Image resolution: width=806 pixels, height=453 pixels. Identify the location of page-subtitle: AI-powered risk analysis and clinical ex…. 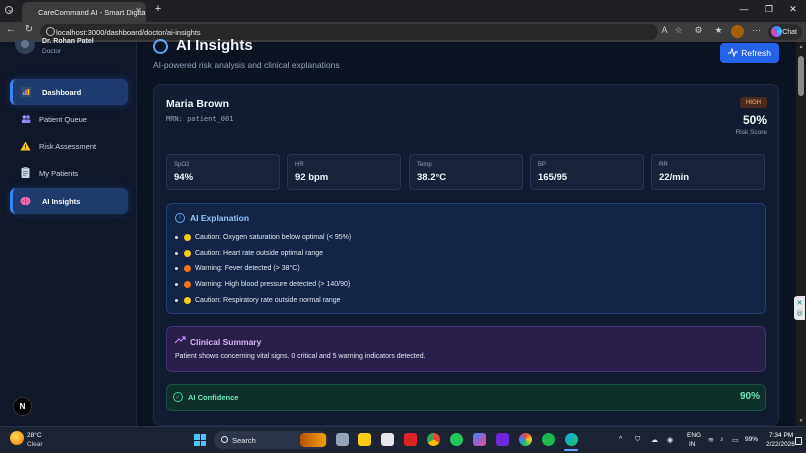
(246, 65).